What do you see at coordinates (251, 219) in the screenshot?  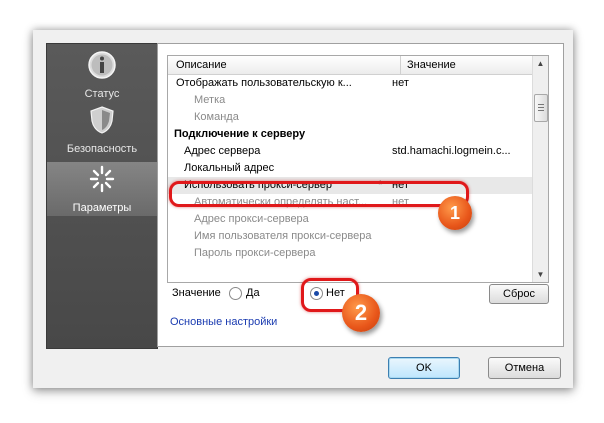 I see `row-description: Адрес прокси-сервера` at bounding box center [251, 219].